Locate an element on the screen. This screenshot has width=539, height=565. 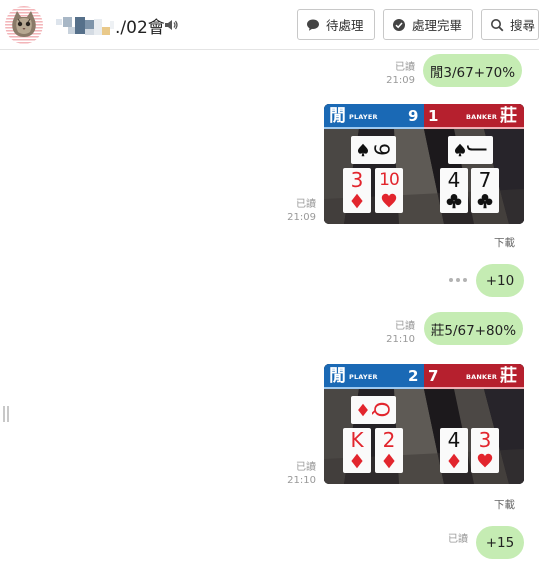
chat-header: ./02會 待處理 處理完畢 搜尋 is located at coordinates (269, 25).